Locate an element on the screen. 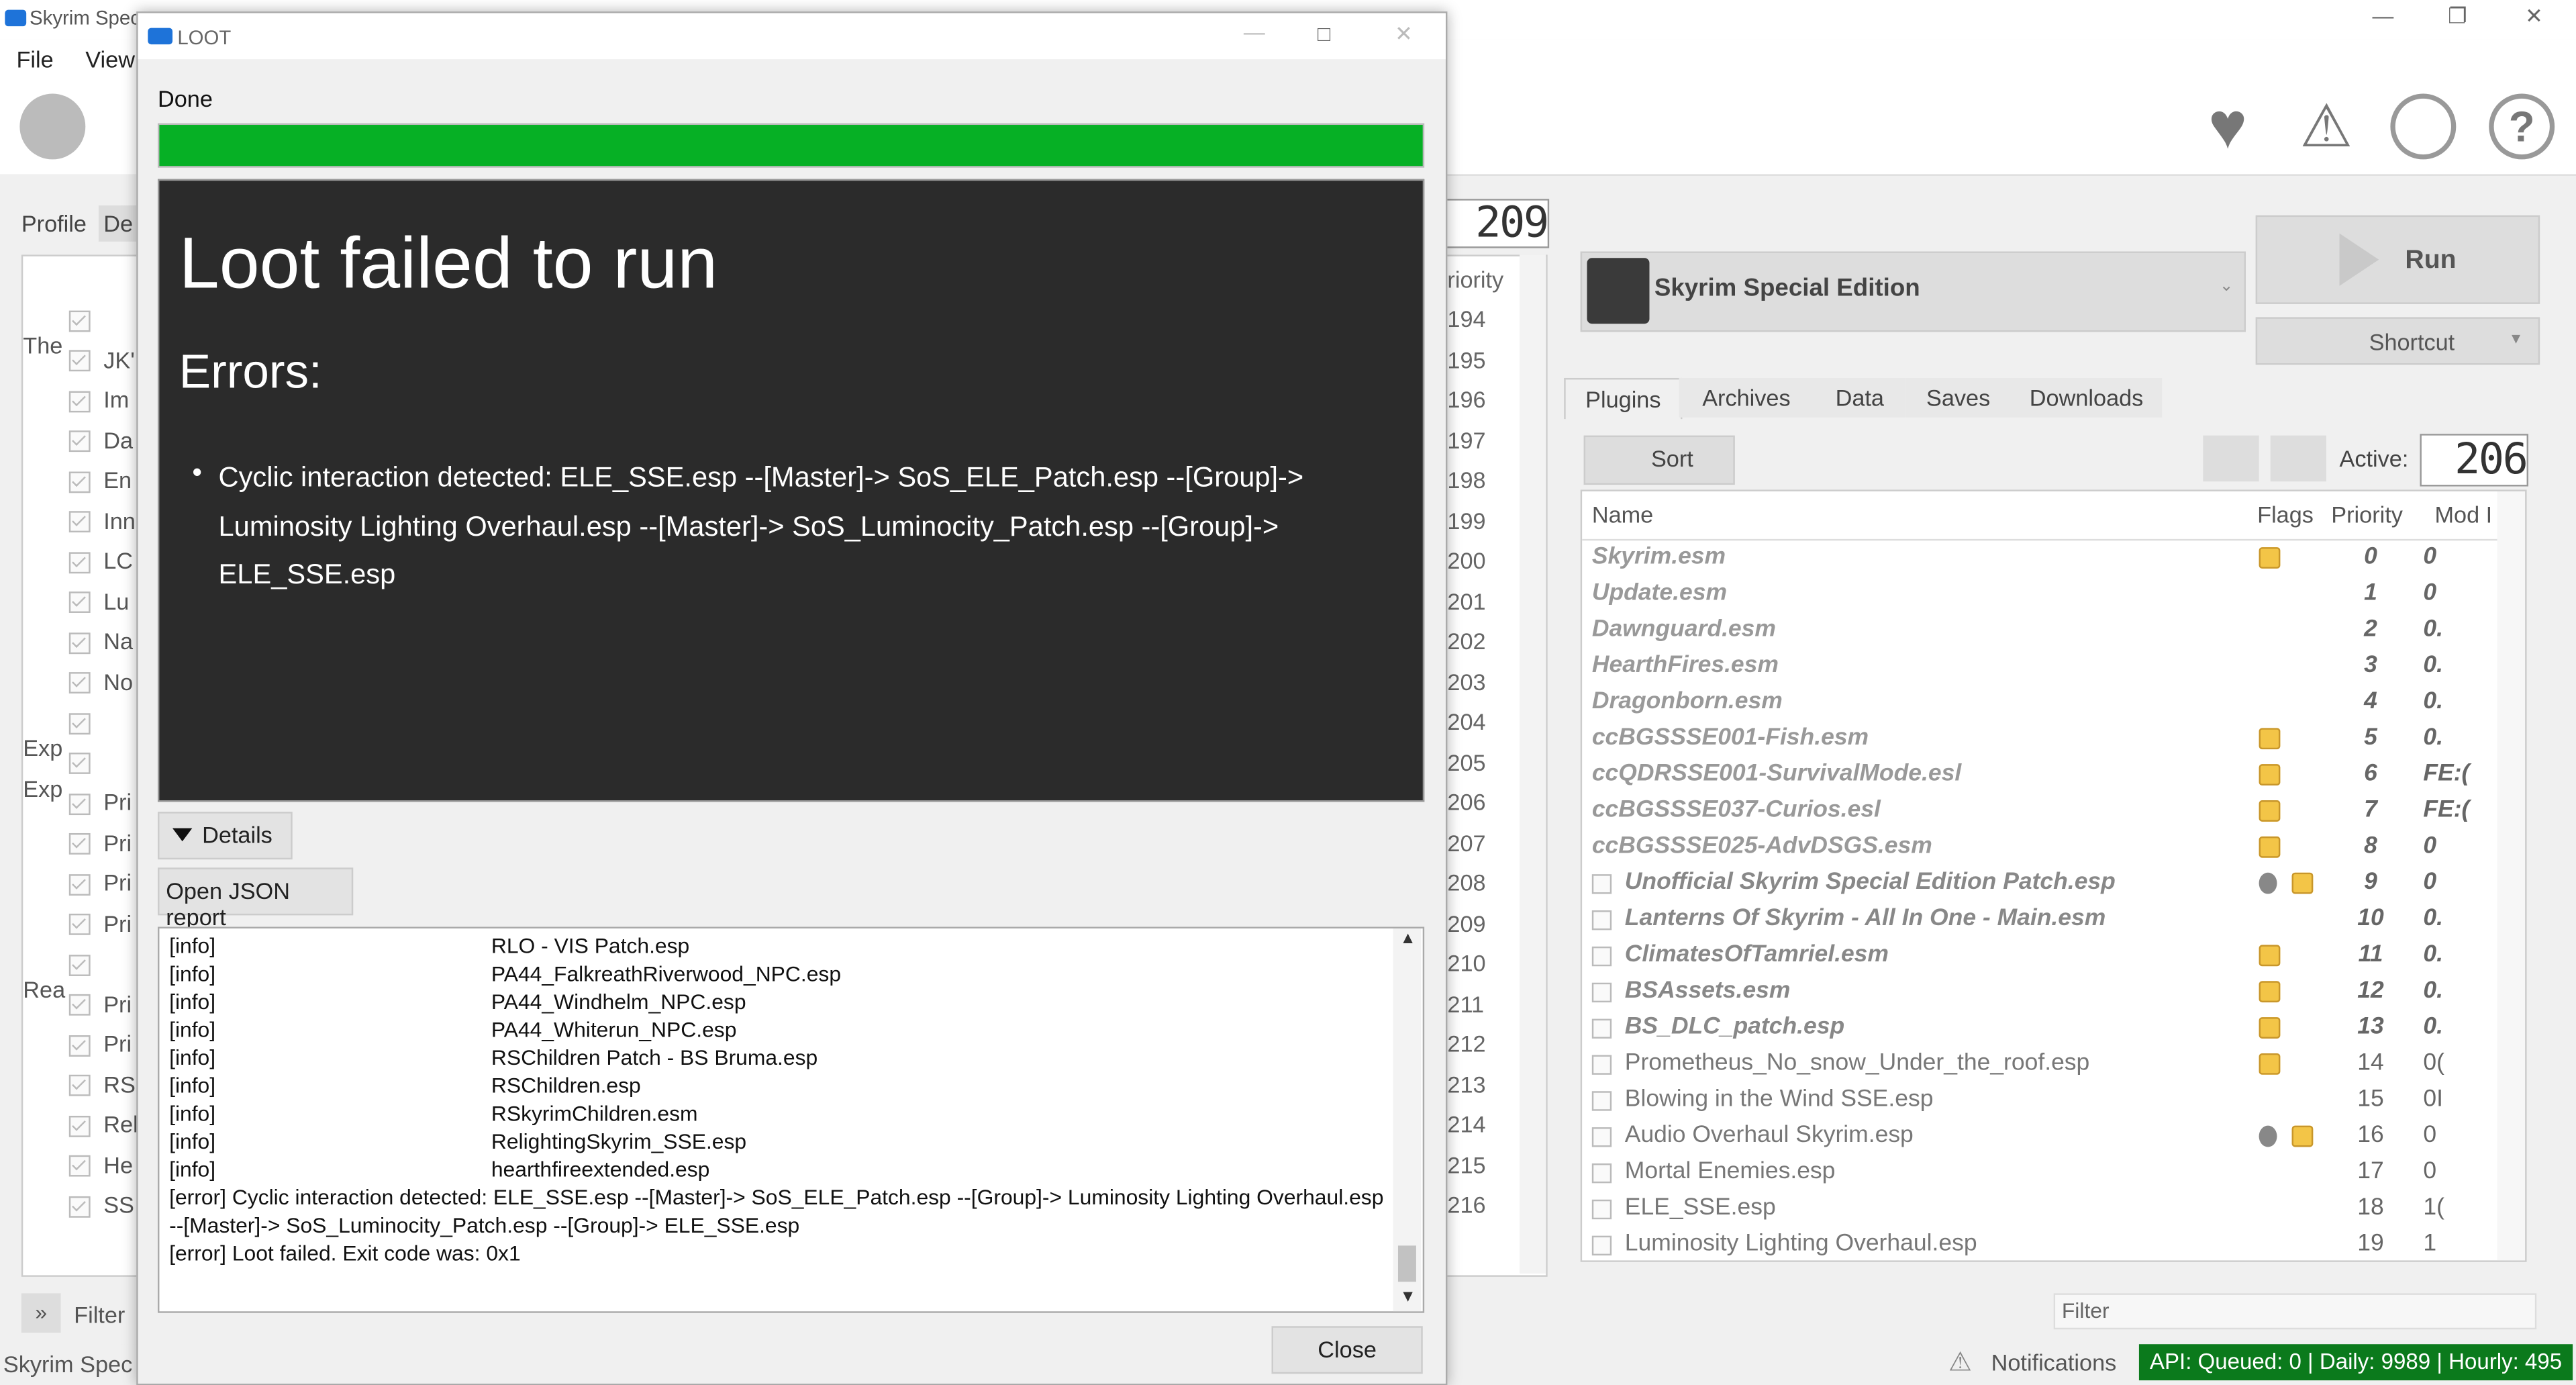 This screenshot has height=1385, width=2576. plugin-row: ccQDRSSE001-SurvivalMode.esl 6 FE:( is located at coordinates (2053, 775).